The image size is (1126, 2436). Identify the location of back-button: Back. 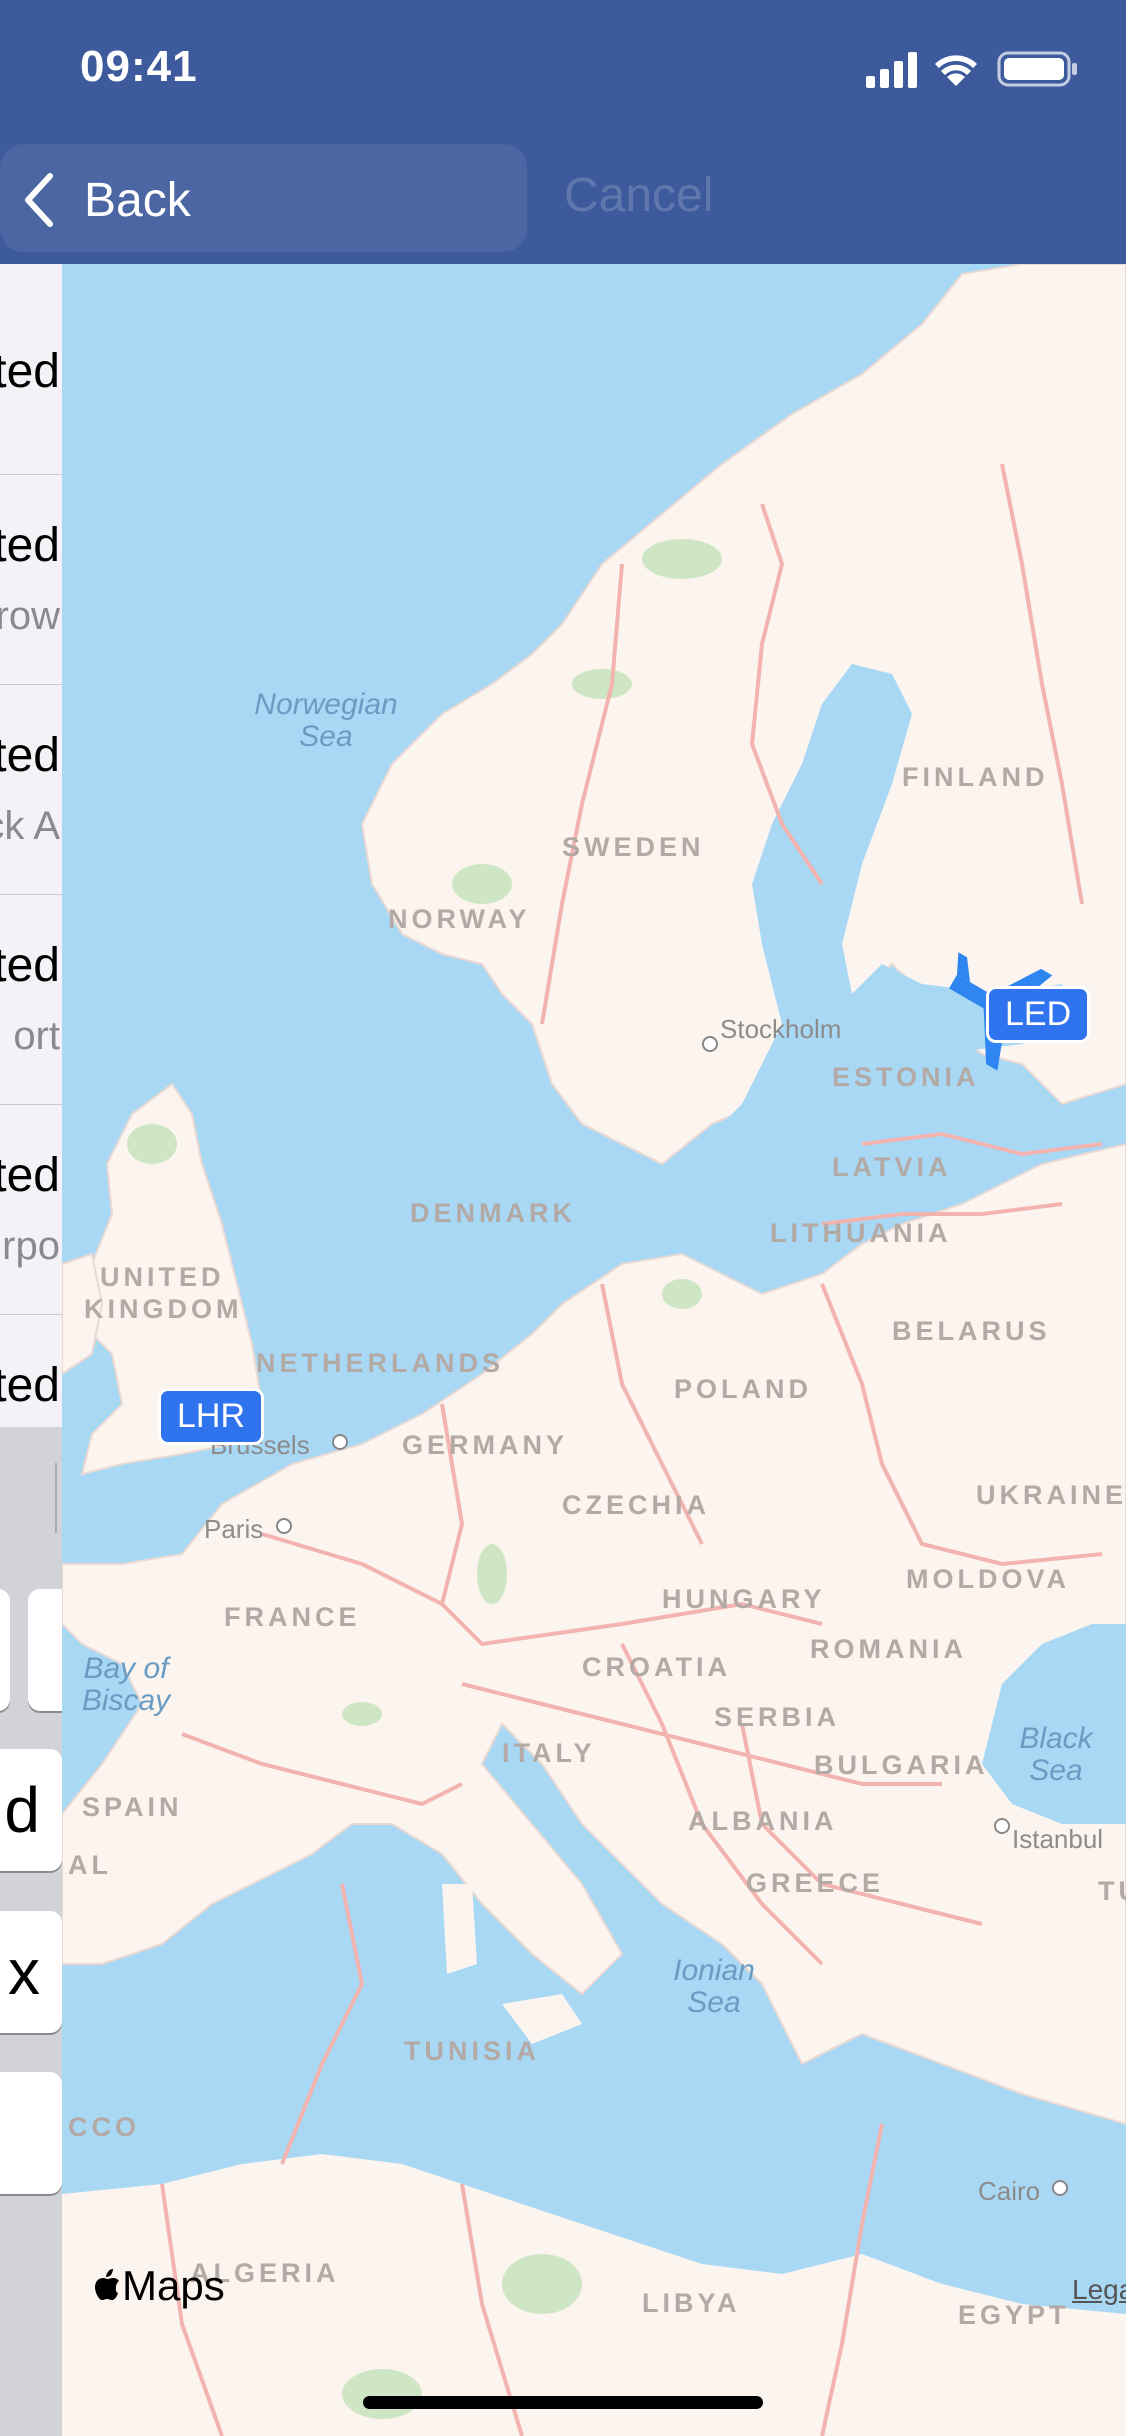
(105, 200).